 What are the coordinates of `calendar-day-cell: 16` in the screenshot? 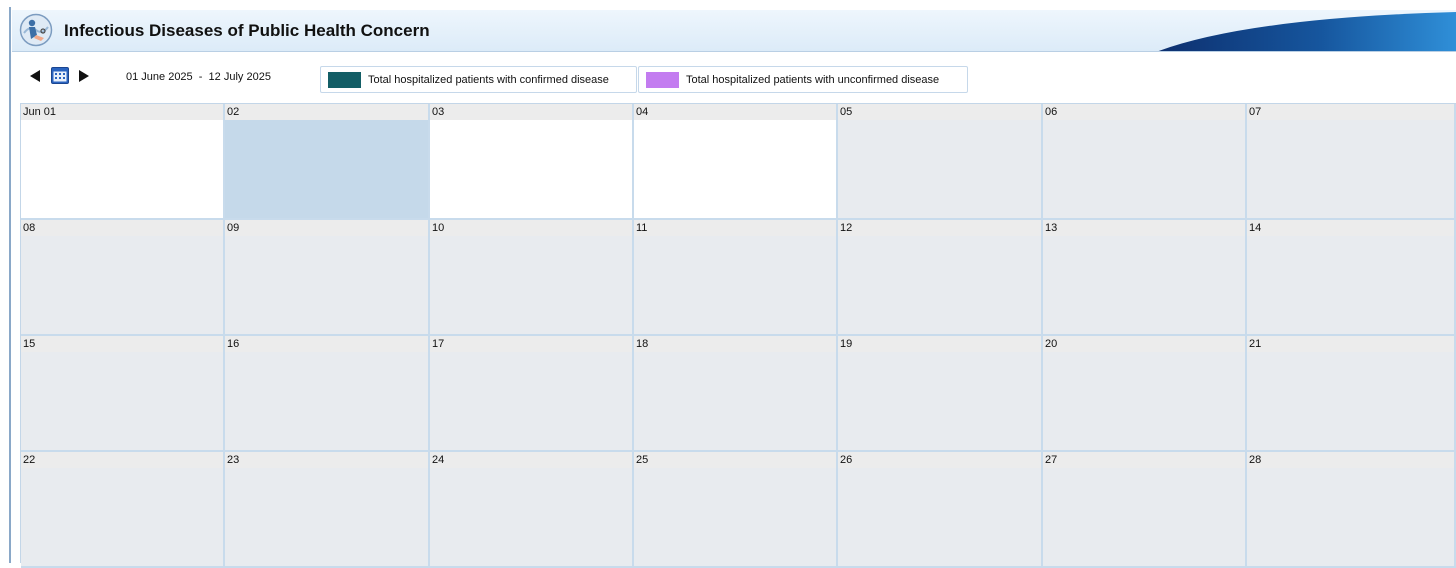 It's located at (327, 394).